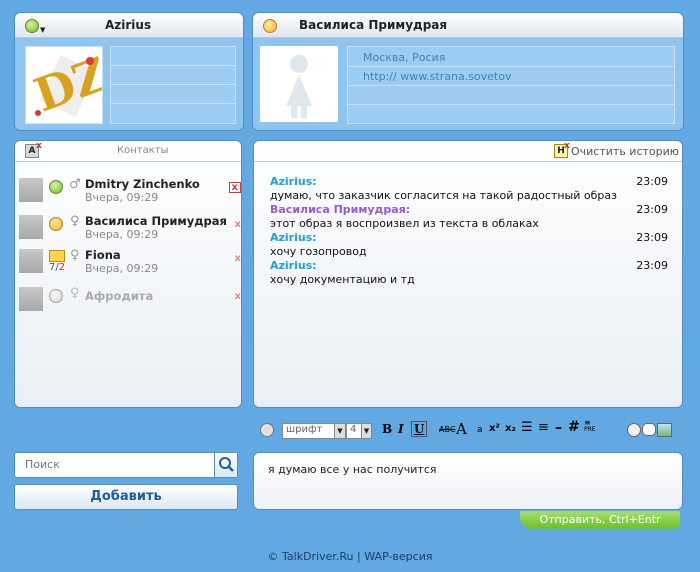 Image resolution: width=700 pixels, height=572 pixels. Describe the element at coordinates (366, 431) in the screenshot. I see `size-select-arrow-icon: ▼` at that location.